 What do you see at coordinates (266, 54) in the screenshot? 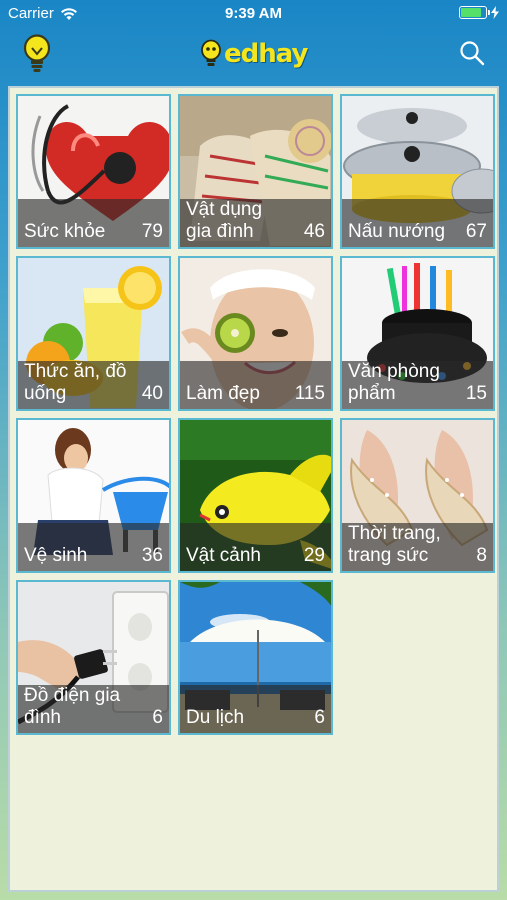
I see `logo-text: edhay` at bounding box center [266, 54].